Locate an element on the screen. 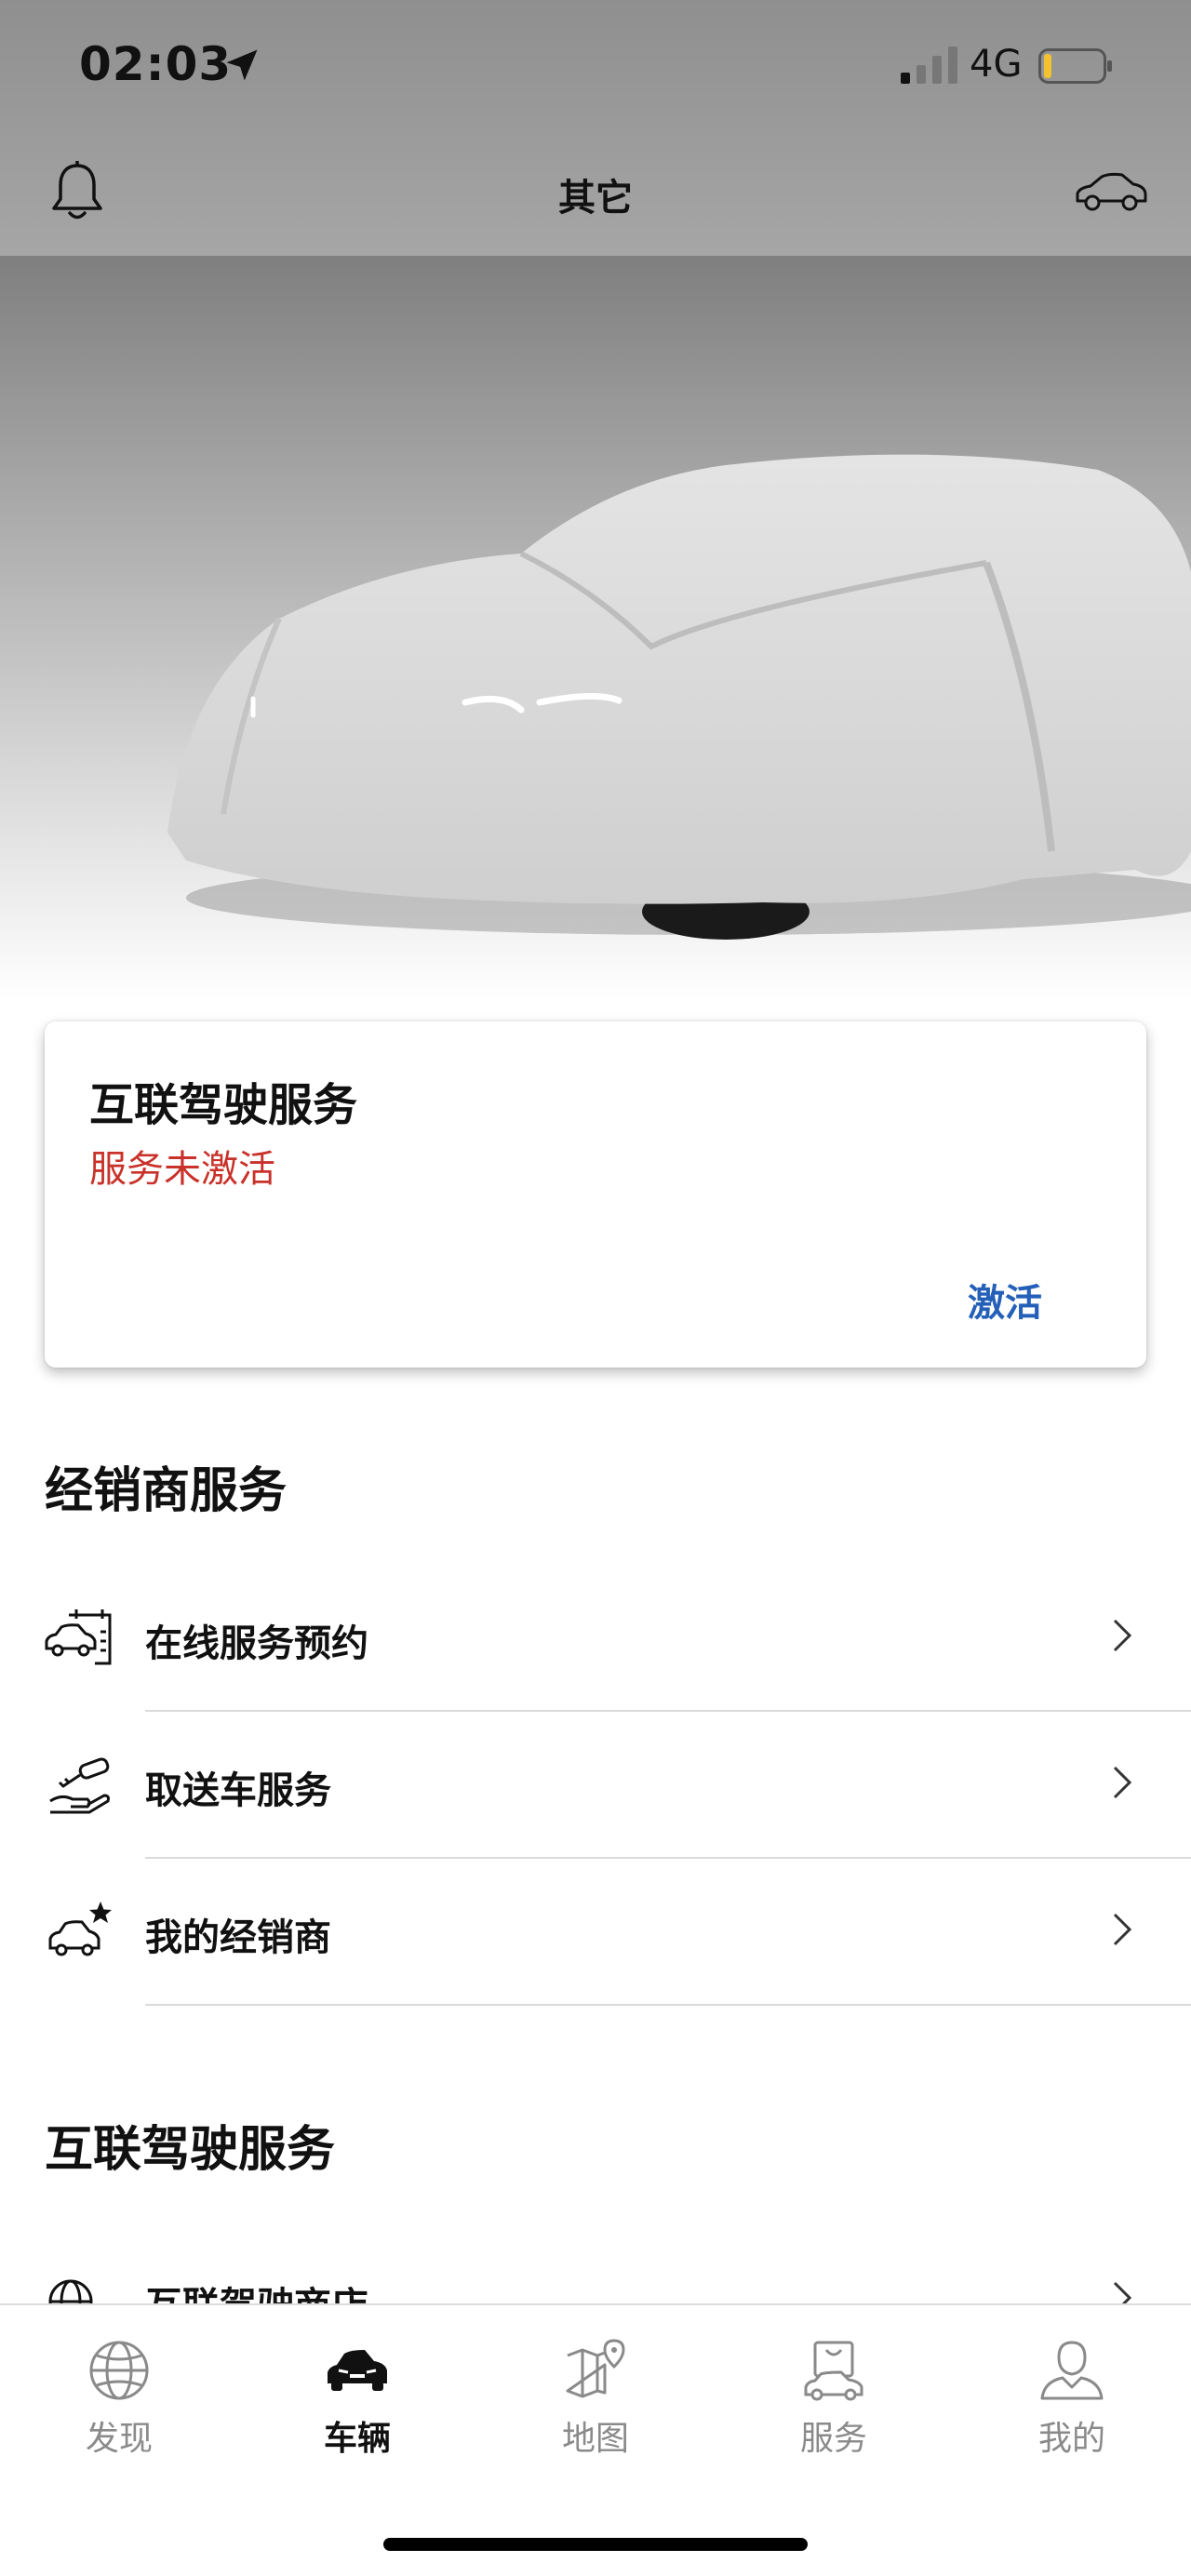  row-label: 在线服务预约 is located at coordinates (256, 1643).